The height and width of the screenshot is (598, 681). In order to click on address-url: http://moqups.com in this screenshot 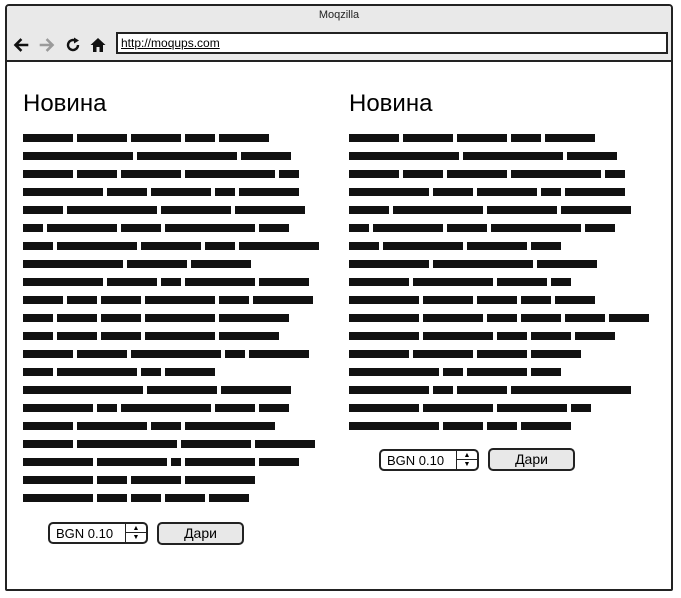, I will do `click(170, 43)`.